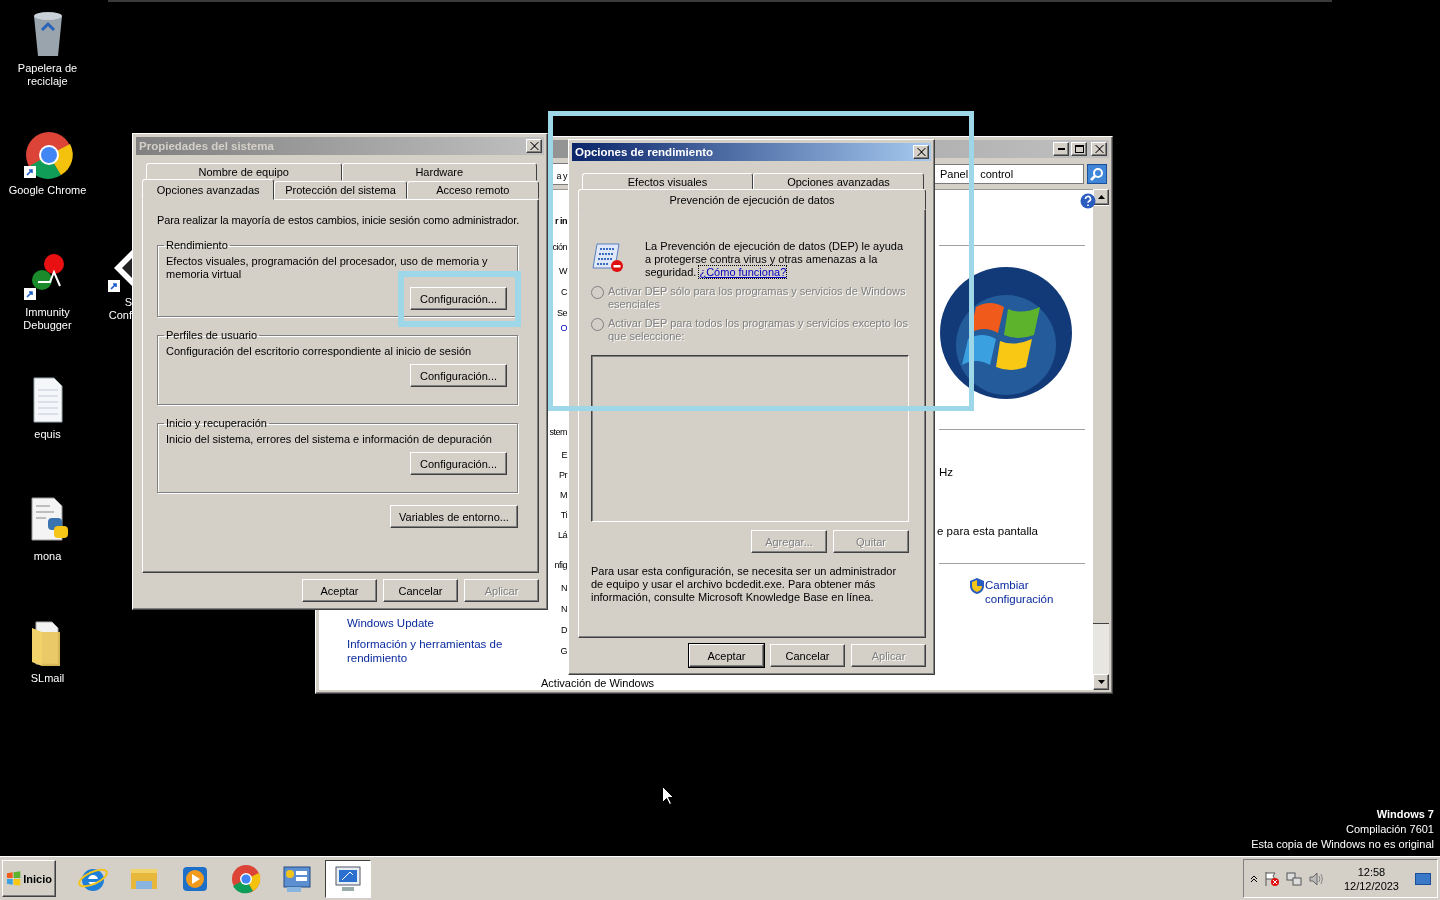 Image resolution: width=1440 pixels, height=900 pixels. What do you see at coordinates (744, 584) in the screenshot?
I see `note-text: Para usar esta configuración, se necesita ser un administrador de equipo y usar el archivo bcdedit.exe. Para obtener más información, consulte Microsoft Knowledge Base en línea.` at bounding box center [744, 584].